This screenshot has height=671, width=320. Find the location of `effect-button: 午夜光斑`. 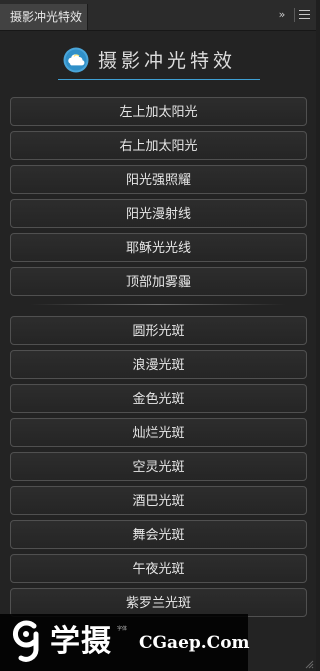

effect-button: 午夜光斑 is located at coordinates (158, 568).